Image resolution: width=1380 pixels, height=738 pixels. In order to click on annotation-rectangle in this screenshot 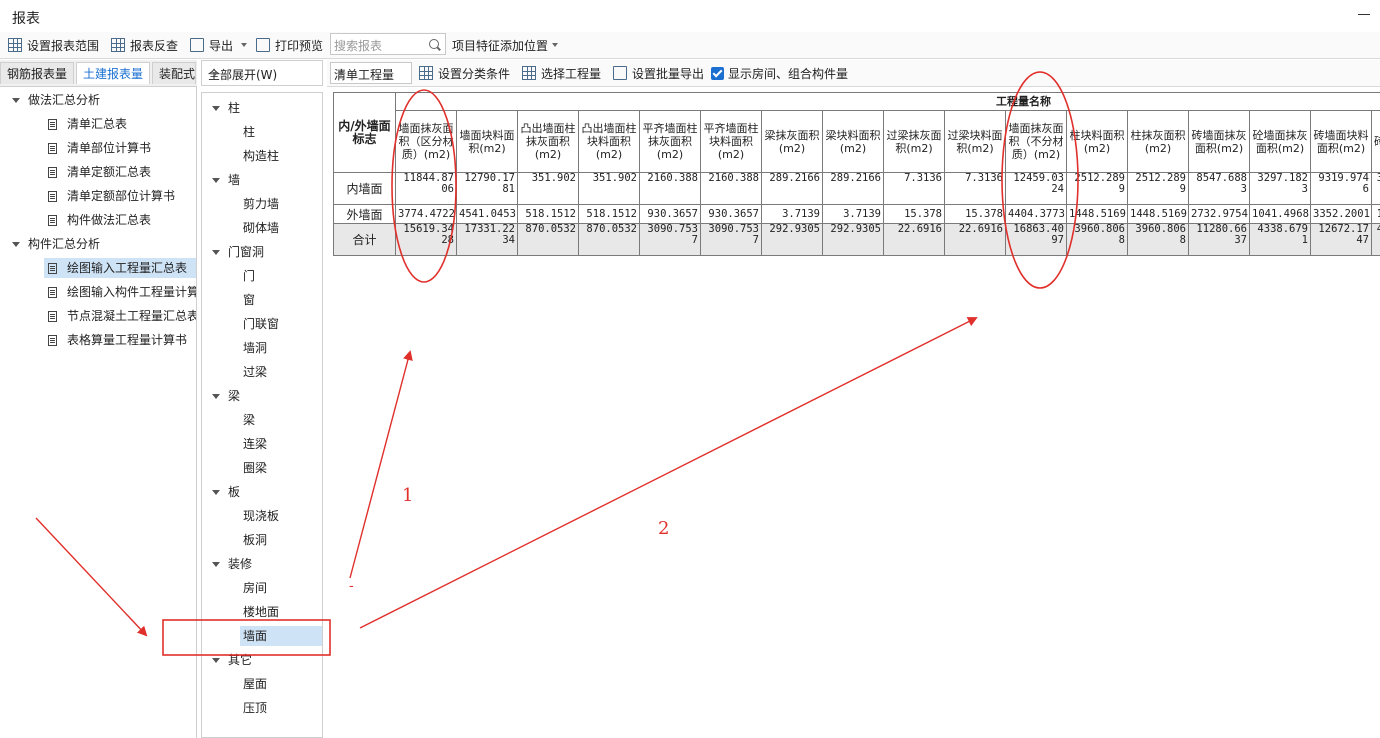, I will do `click(246, 637)`.